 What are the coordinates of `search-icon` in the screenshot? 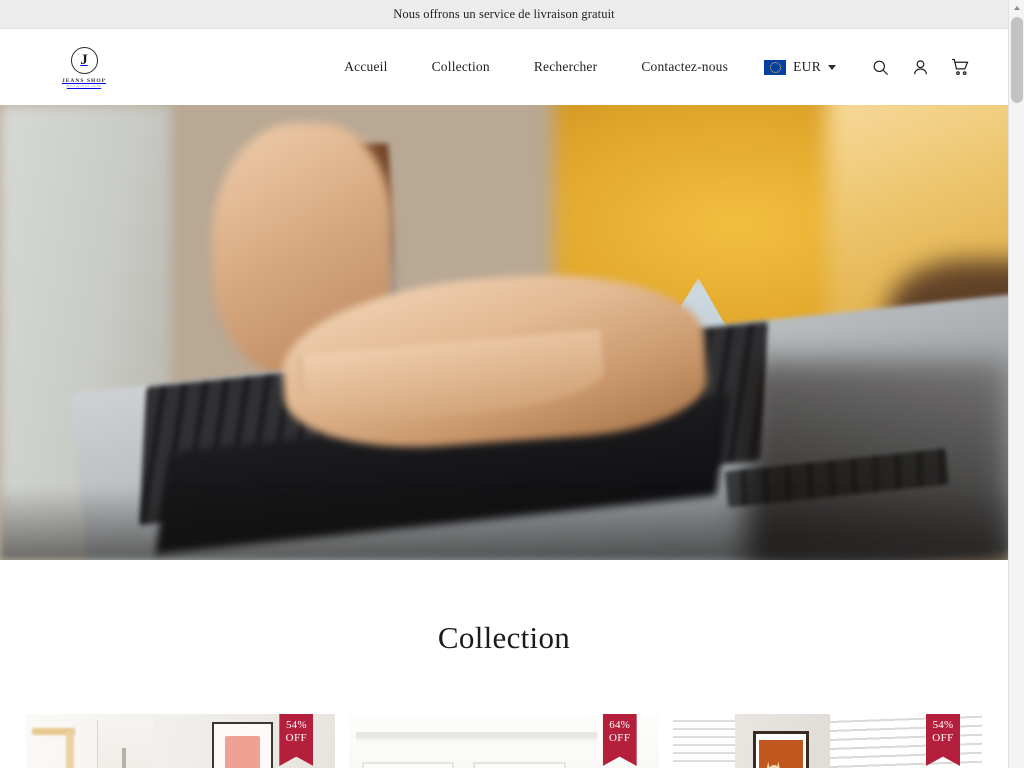 It's located at (880, 67).